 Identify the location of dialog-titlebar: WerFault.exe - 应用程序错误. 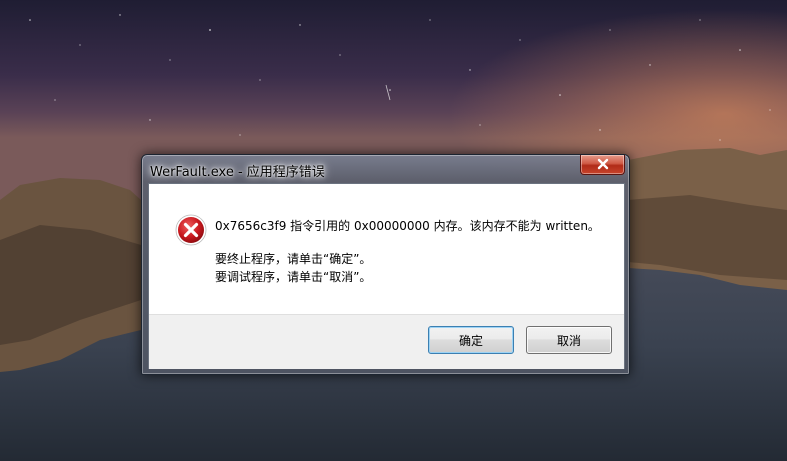
(385, 169).